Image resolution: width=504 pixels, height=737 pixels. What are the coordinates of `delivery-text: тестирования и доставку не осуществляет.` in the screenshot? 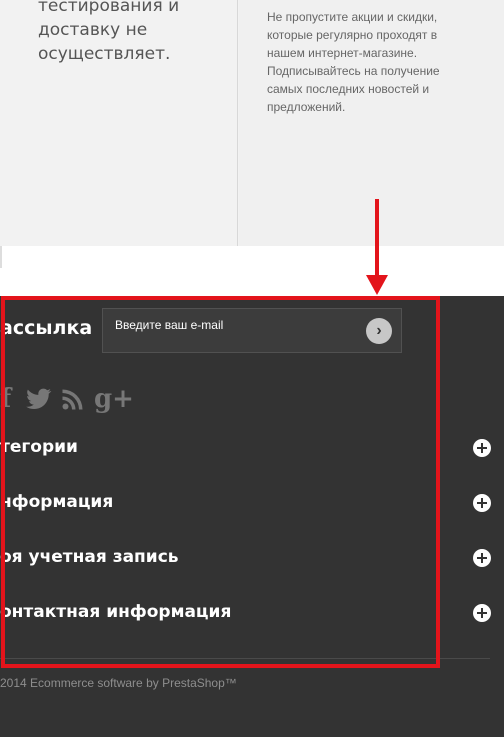 It's located at (109, 32).